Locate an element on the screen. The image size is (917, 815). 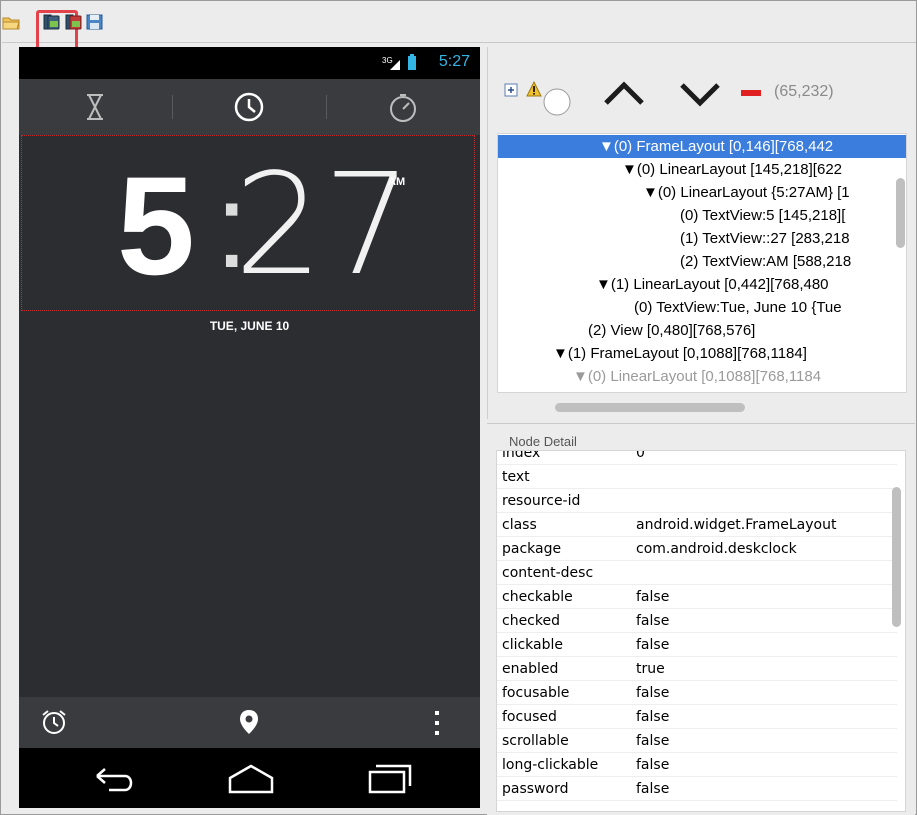
device-screenshot-compressed-icon is located at coordinates (74, 22).